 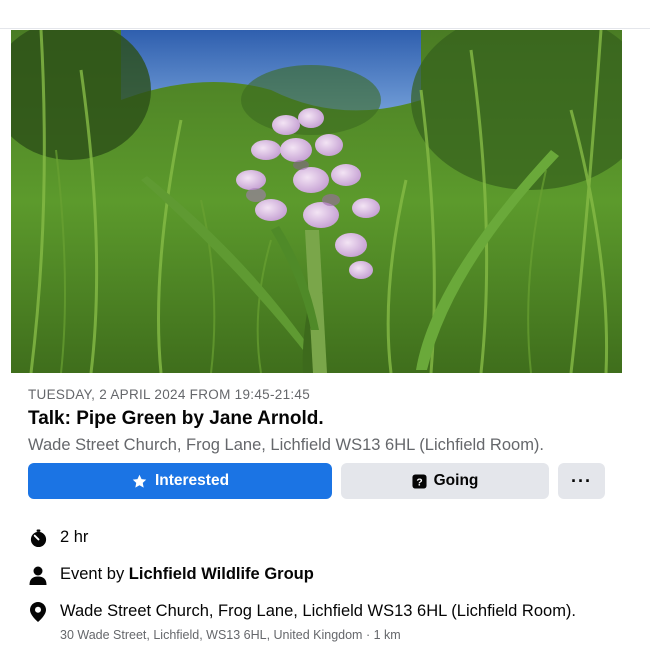 I want to click on interested-label: Interested, so click(x=192, y=480).